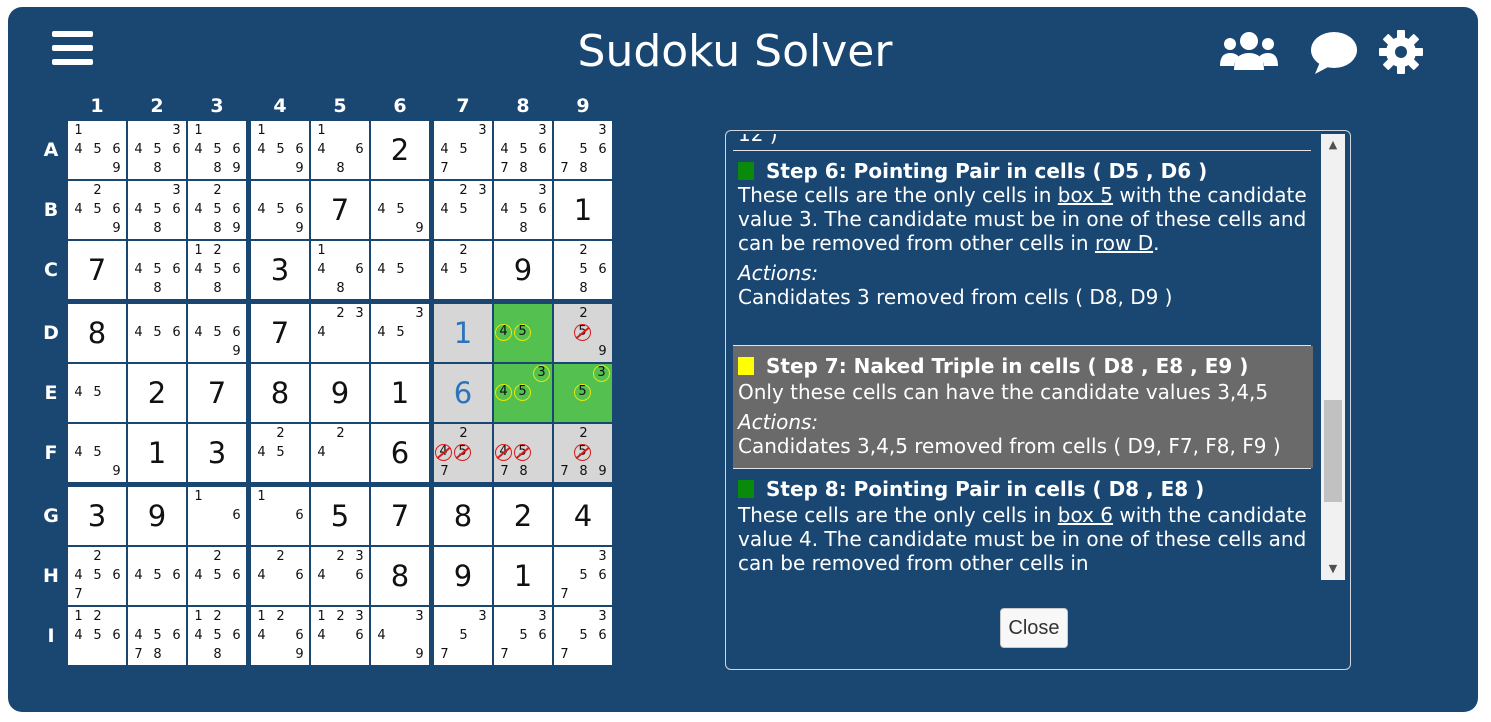 The image size is (1491, 722). What do you see at coordinates (340, 453) in the screenshot?
I see `sudoku-cell: 24` at bounding box center [340, 453].